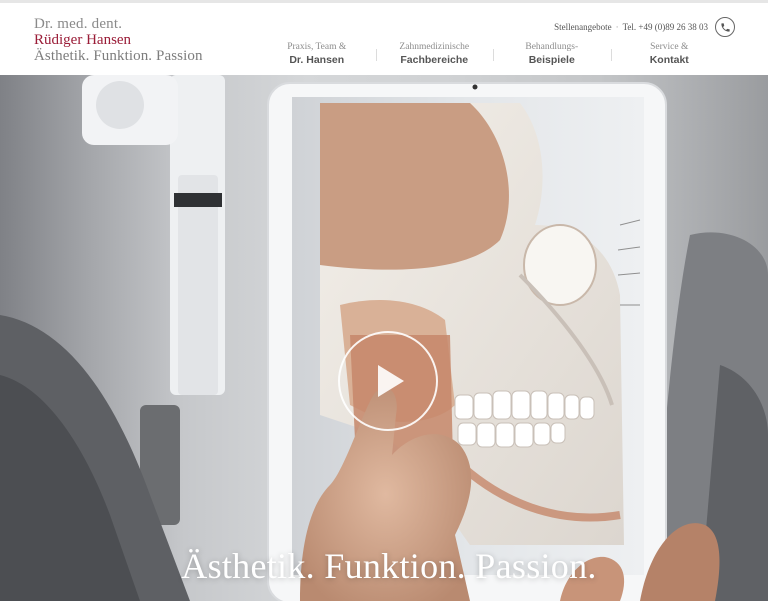 The image size is (768, 601). I want to click on logo-title-line: Dr. med. dent., so click(78, 24).